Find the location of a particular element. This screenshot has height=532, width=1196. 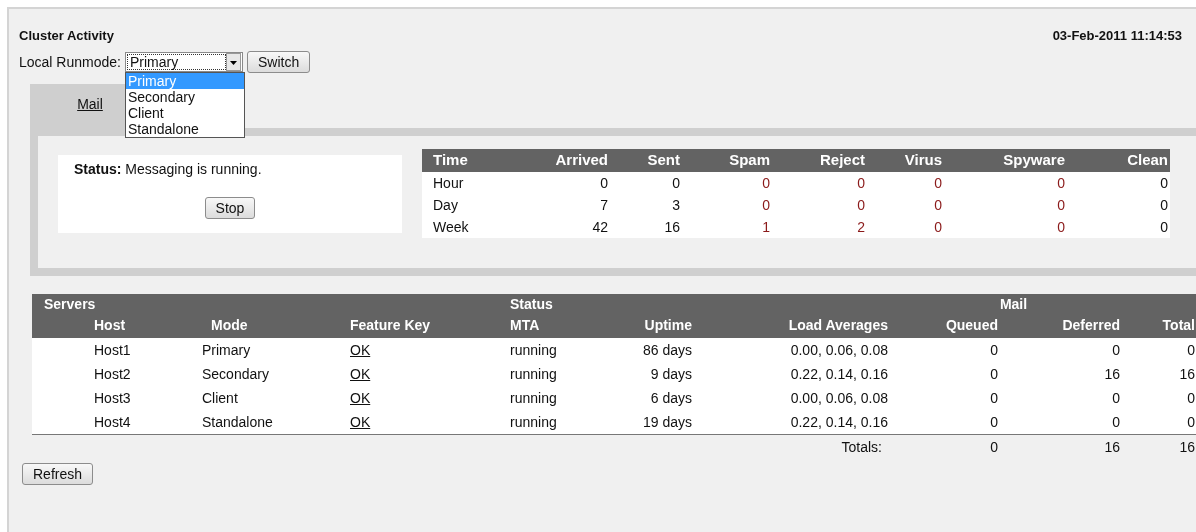

group-header: Mail is located at coordinates (1013, 304).